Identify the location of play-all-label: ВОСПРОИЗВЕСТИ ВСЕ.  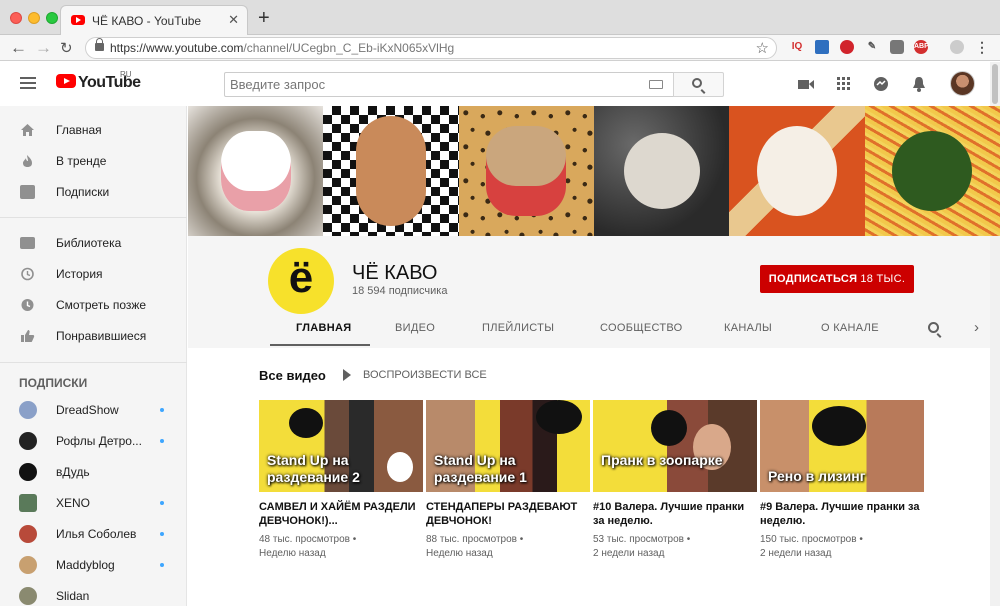
(425, 375).